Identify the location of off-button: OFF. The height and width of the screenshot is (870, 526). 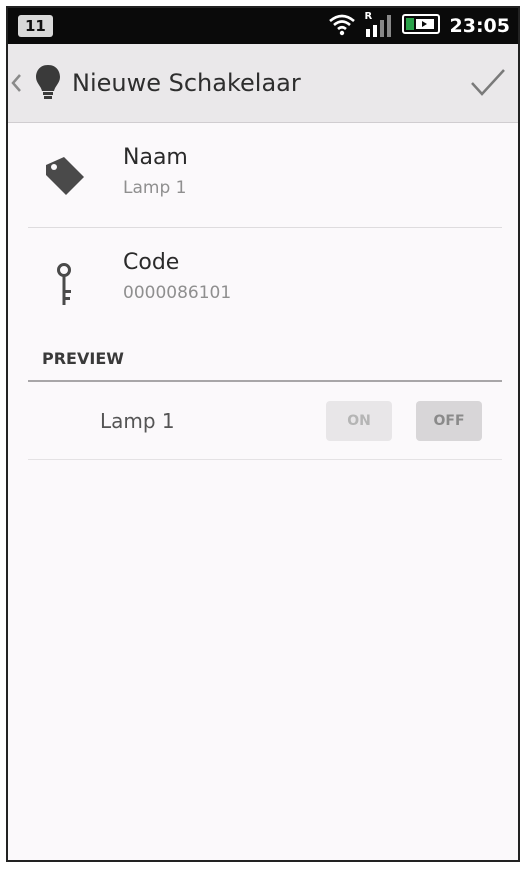
(449, 421).